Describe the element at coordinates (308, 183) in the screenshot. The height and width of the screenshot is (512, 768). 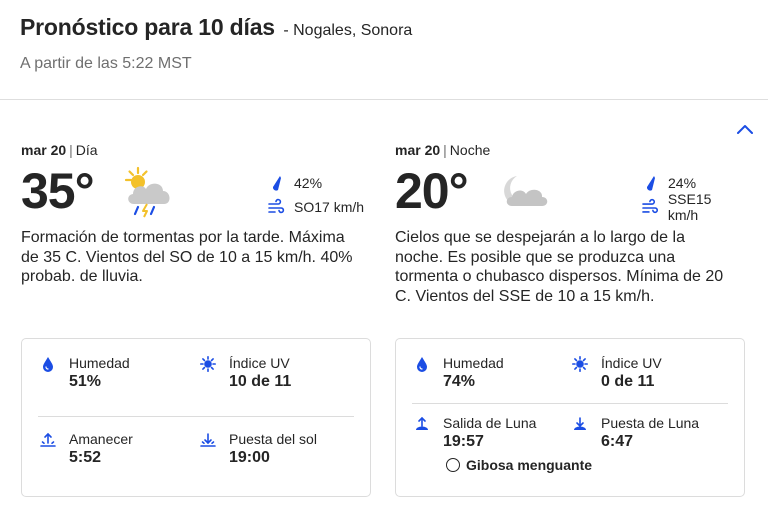
I see `day-precip-value: 42%` at that location.